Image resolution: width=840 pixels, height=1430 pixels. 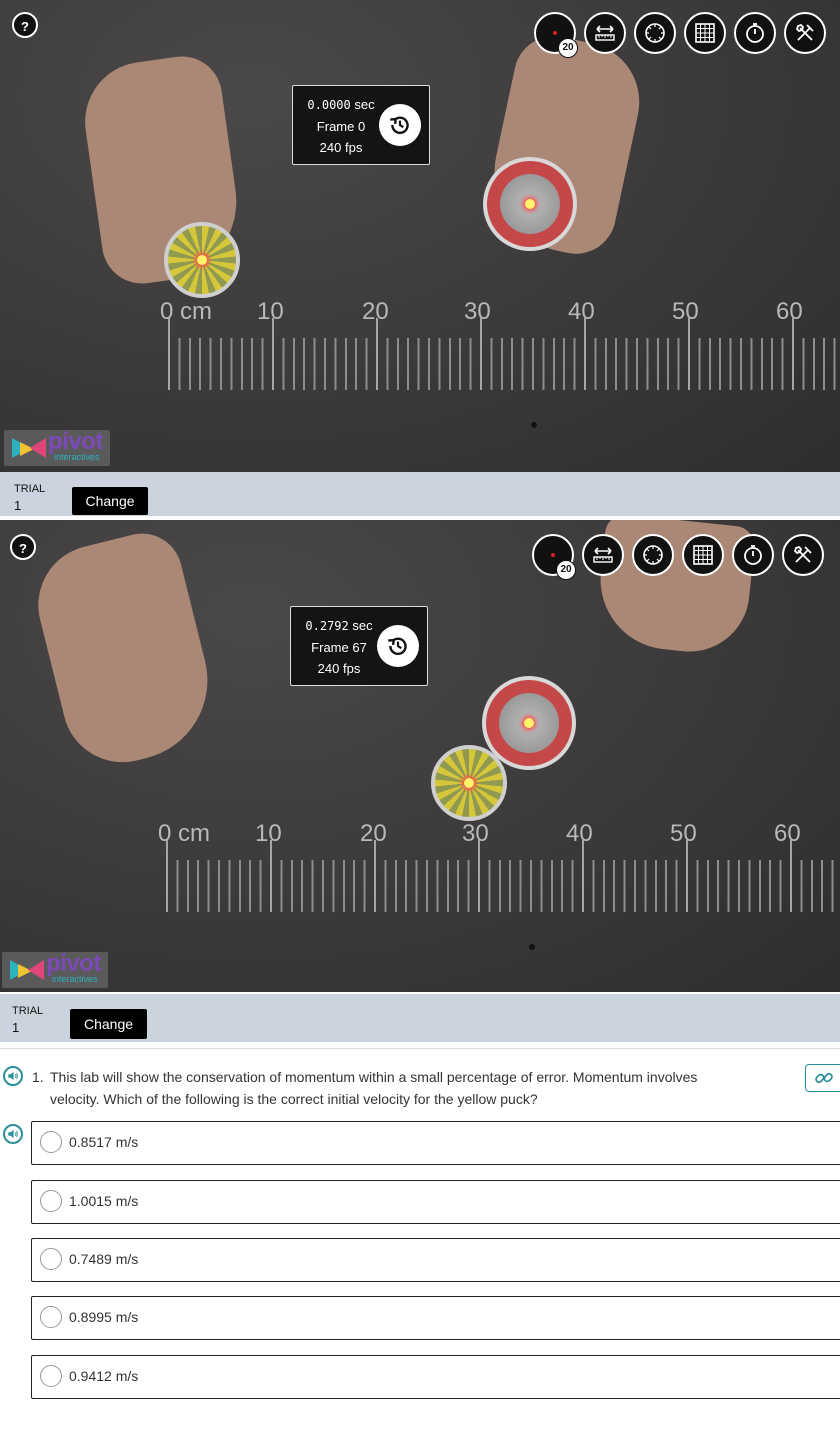 What do you see at coordinates (104, 1259) in the screenshot?
I see `option-label: 0.7489 m/s` at bounding box center [104, 1259].